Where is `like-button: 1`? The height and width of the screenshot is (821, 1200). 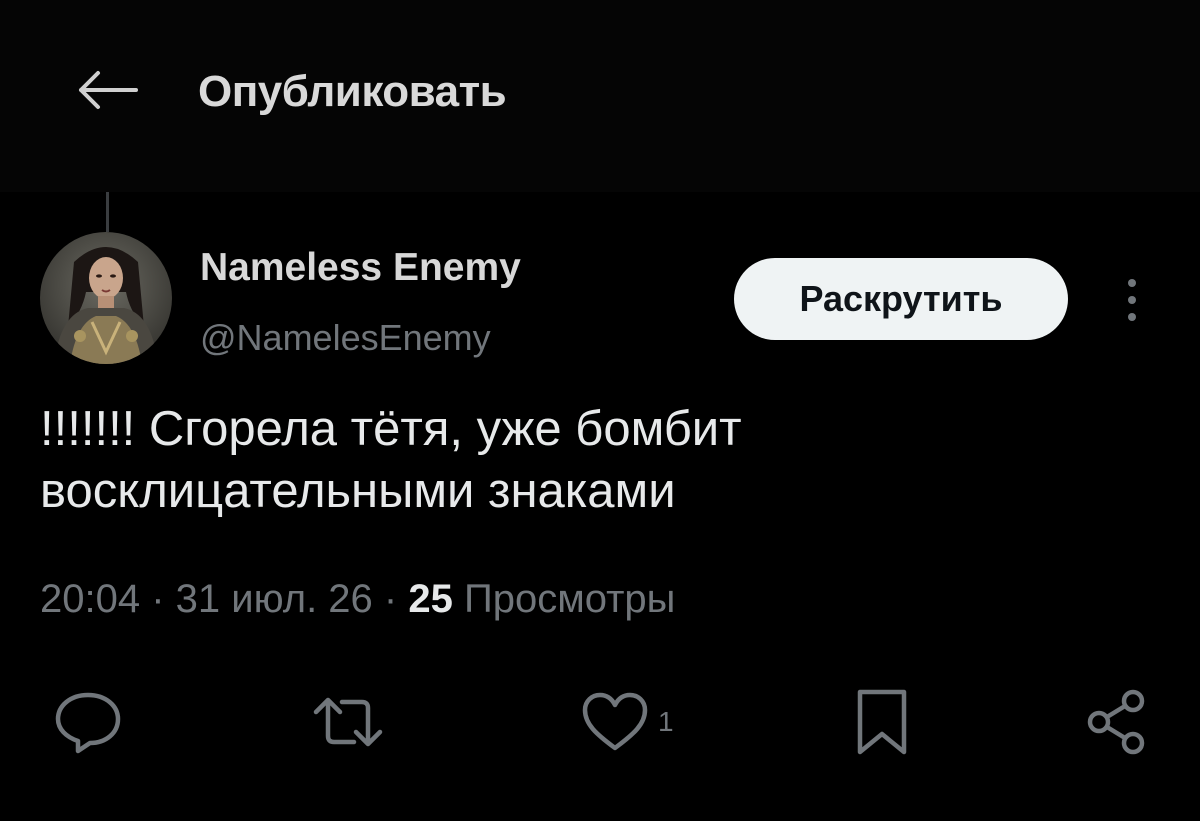 like-button: 1 is located at coordinates (627, 722).